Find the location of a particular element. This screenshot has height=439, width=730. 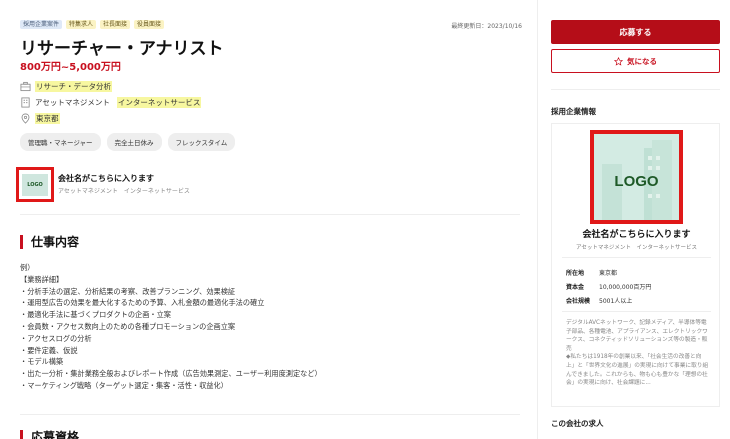

description-line: ・分析手法の選定、分析結果の考察、改善プランニング、効果検証 is located at coordinates (128, 291).